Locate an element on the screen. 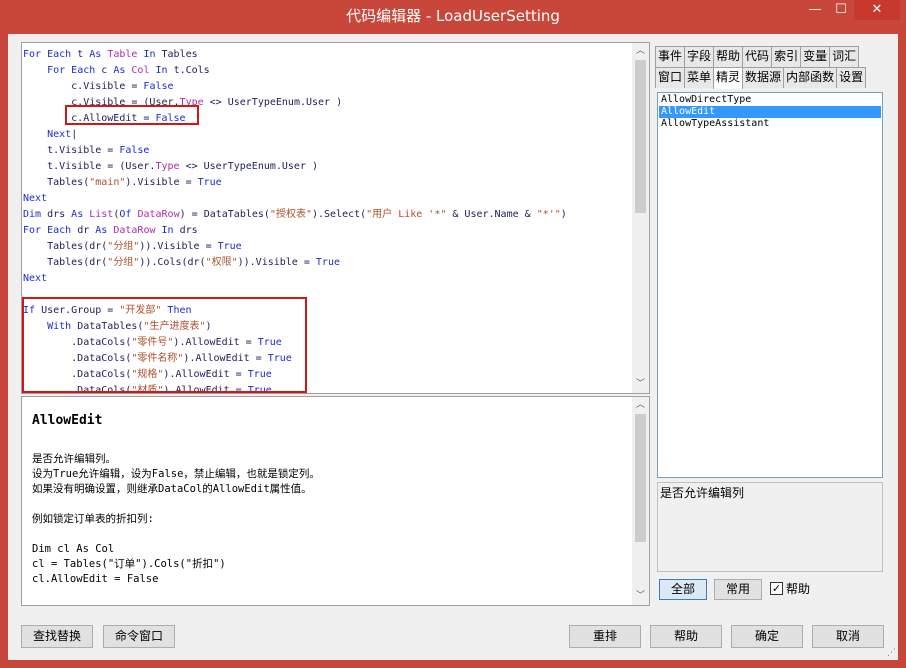 This screenshot has width=906, height=668. find-replace-button: 查找替换 is located at coordinates (57, 636).